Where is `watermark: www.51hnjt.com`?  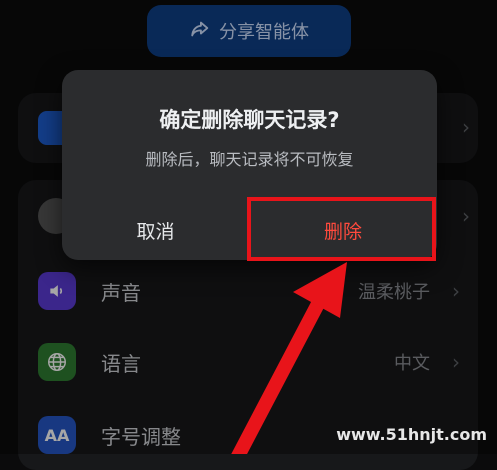
watermark: www.51hnjt.com is located at coordinates (411, 434).